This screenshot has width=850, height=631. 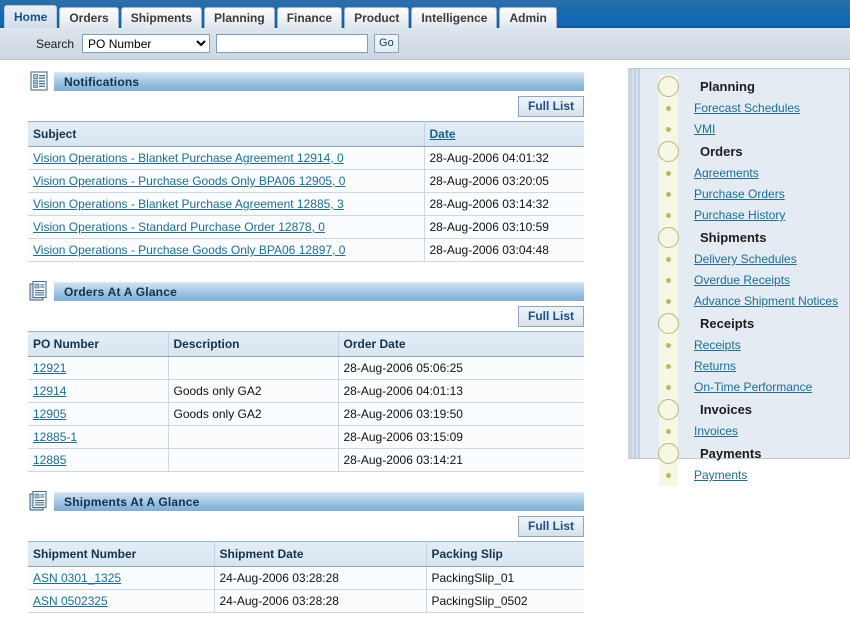 I want to click on search-category-select: PO Number, so click(x=146, y=43).